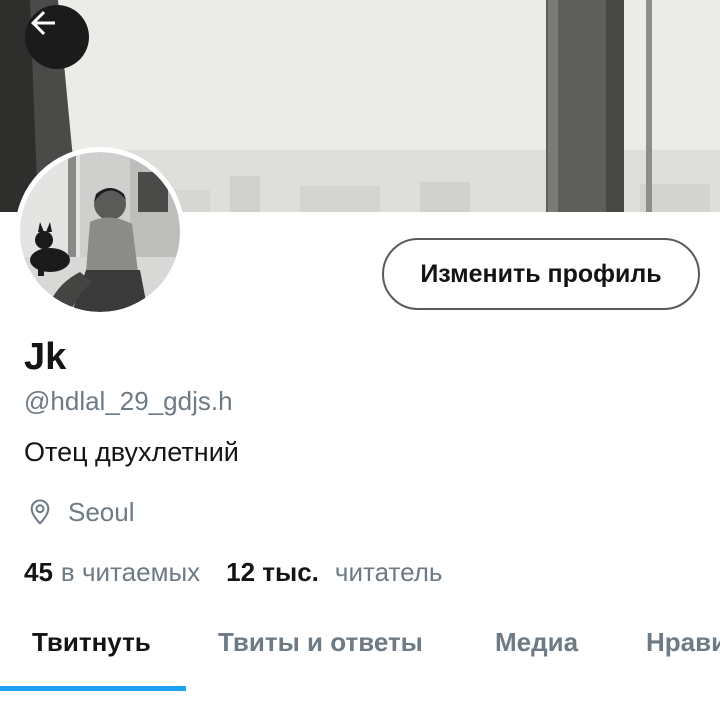 The height and width of the screenshot is (702, 720). Describe the element at coordinates (45, 357) in the screenshot. I see `display-name: Jk` at that location.